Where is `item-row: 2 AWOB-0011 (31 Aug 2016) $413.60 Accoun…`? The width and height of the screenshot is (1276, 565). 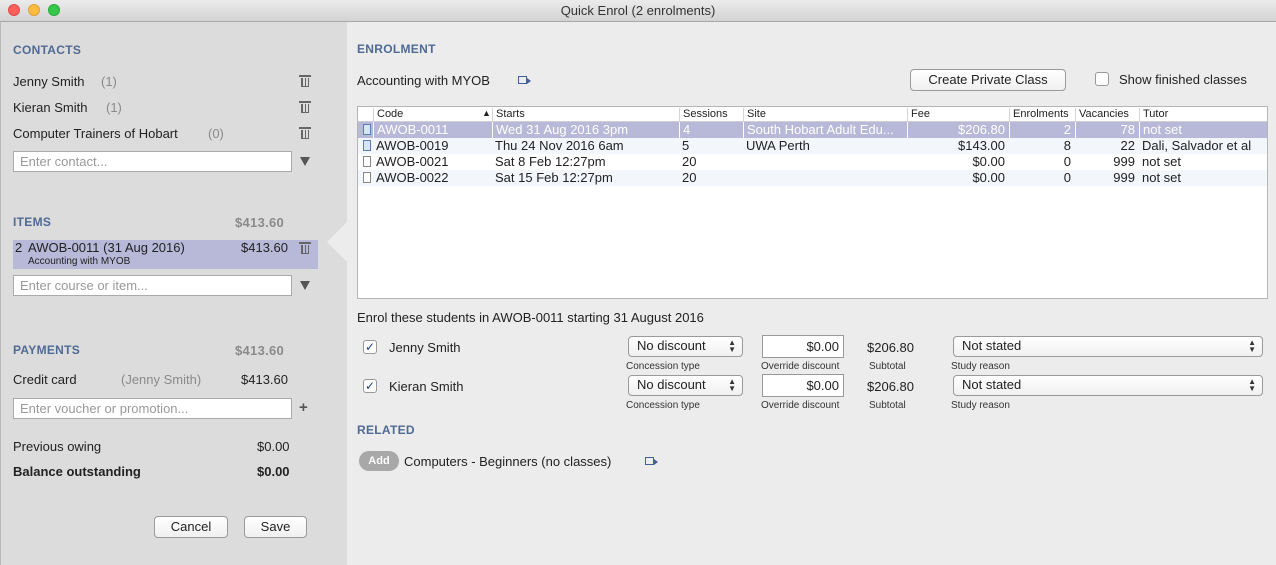 item-row: 2 AWOB-0011 (31 Aug 2016) $413.60 Accoun… is located at coordinates (165, 254).